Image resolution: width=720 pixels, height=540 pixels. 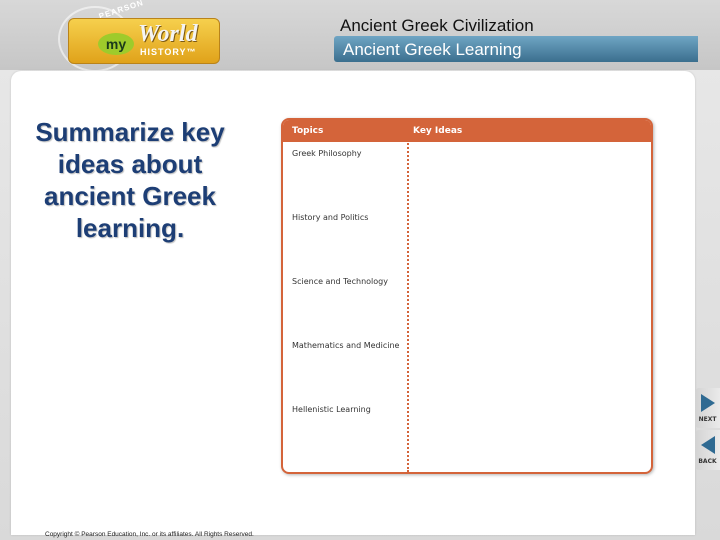 I want to click on myworld-history-logo: PEARSON my World HISTORY™, so click(x=124, y=36).